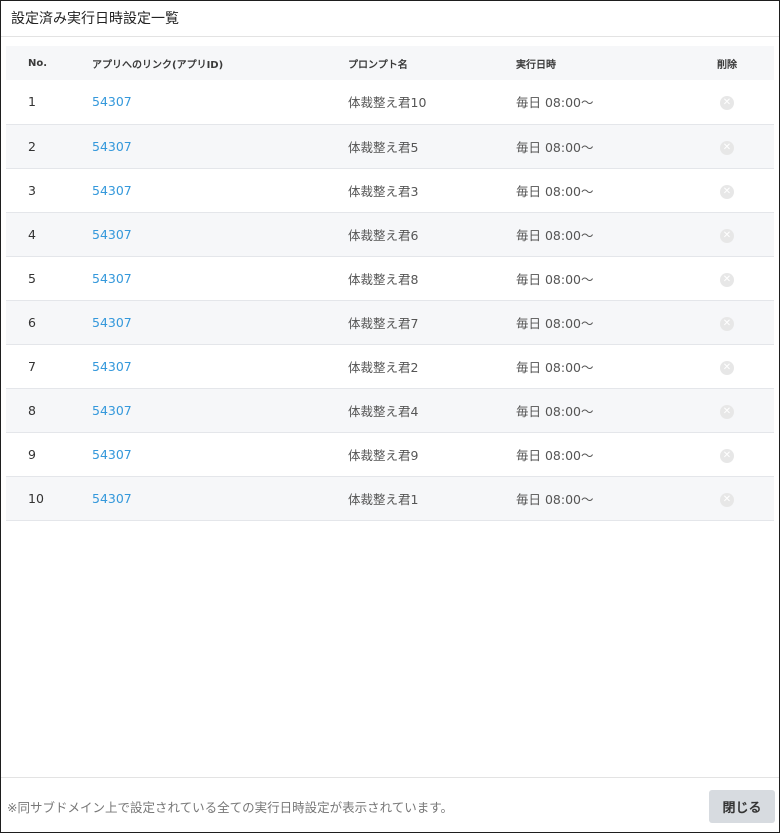 This screenshot has width=780, height=833. What do you see at coordinates (32, 102) in the screenshot?
I see `row-no: 1` at bounding box center [32, 102].